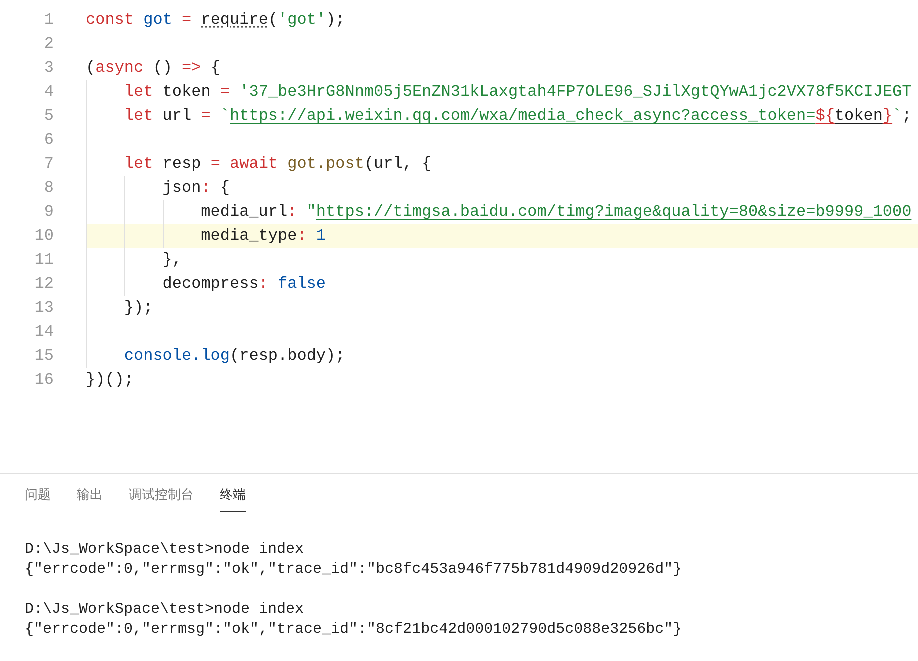  Describe the element at coordinates (48, 20) in the screenshot. I see `line-number: 1` at that location.